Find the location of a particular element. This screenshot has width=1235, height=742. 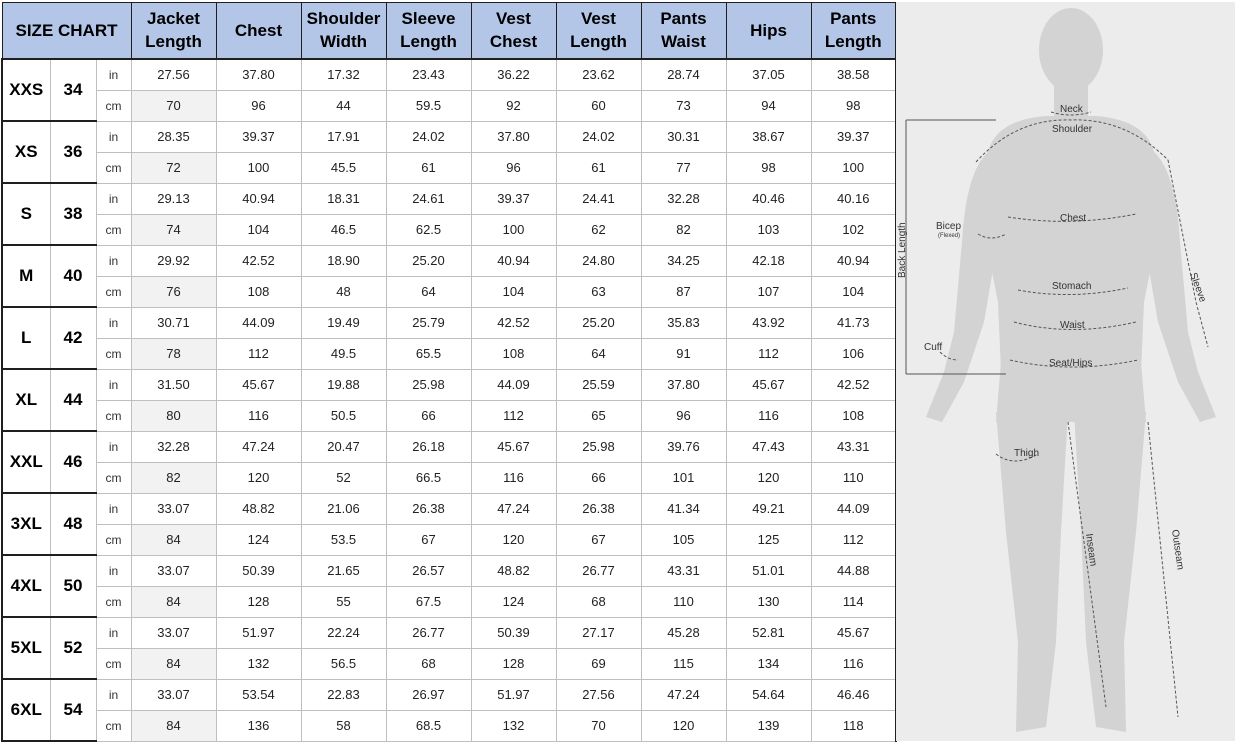

value-cell: 41.34 is located at coordinates (683, 508).